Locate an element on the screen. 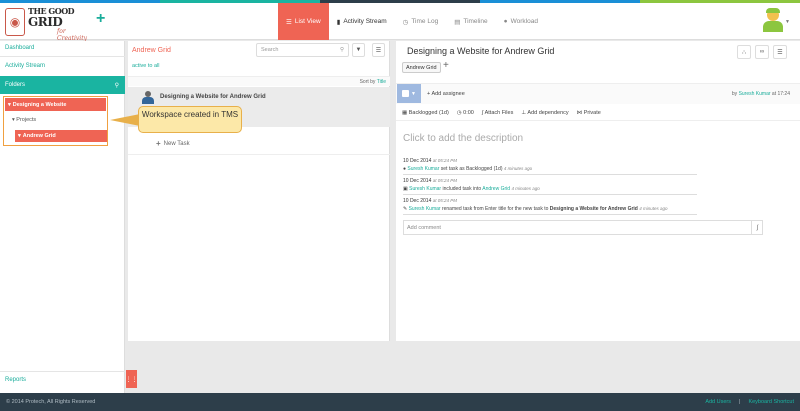 The height and width of the screenshot is (411, 800). brand-tagline: for Creativity is located at coordinates (72, 35).